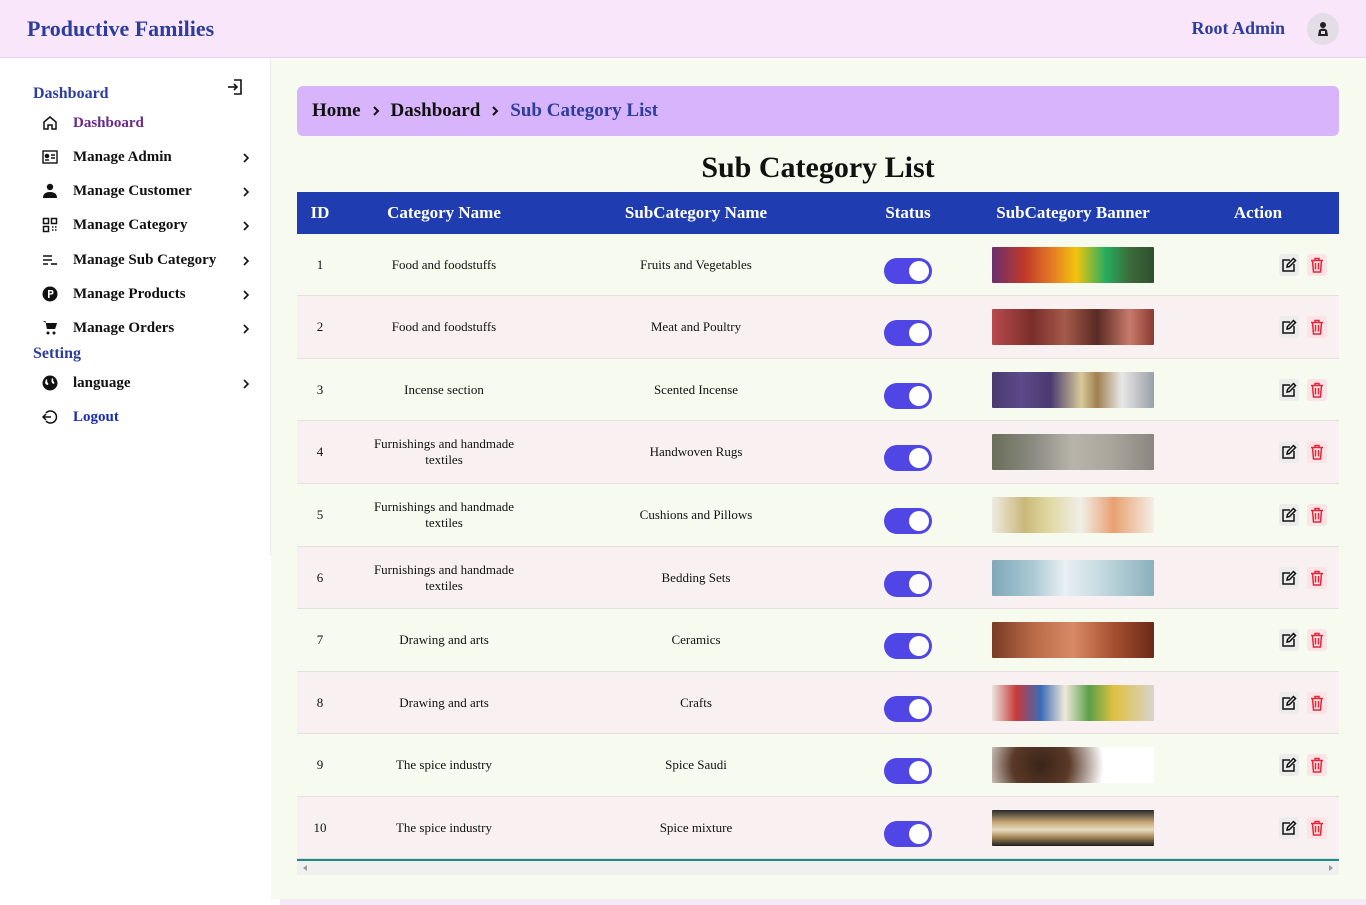 The image size is (1366, 905). I want to click on sidebar-item-manage-category: Manage Category, so click(146, 225).